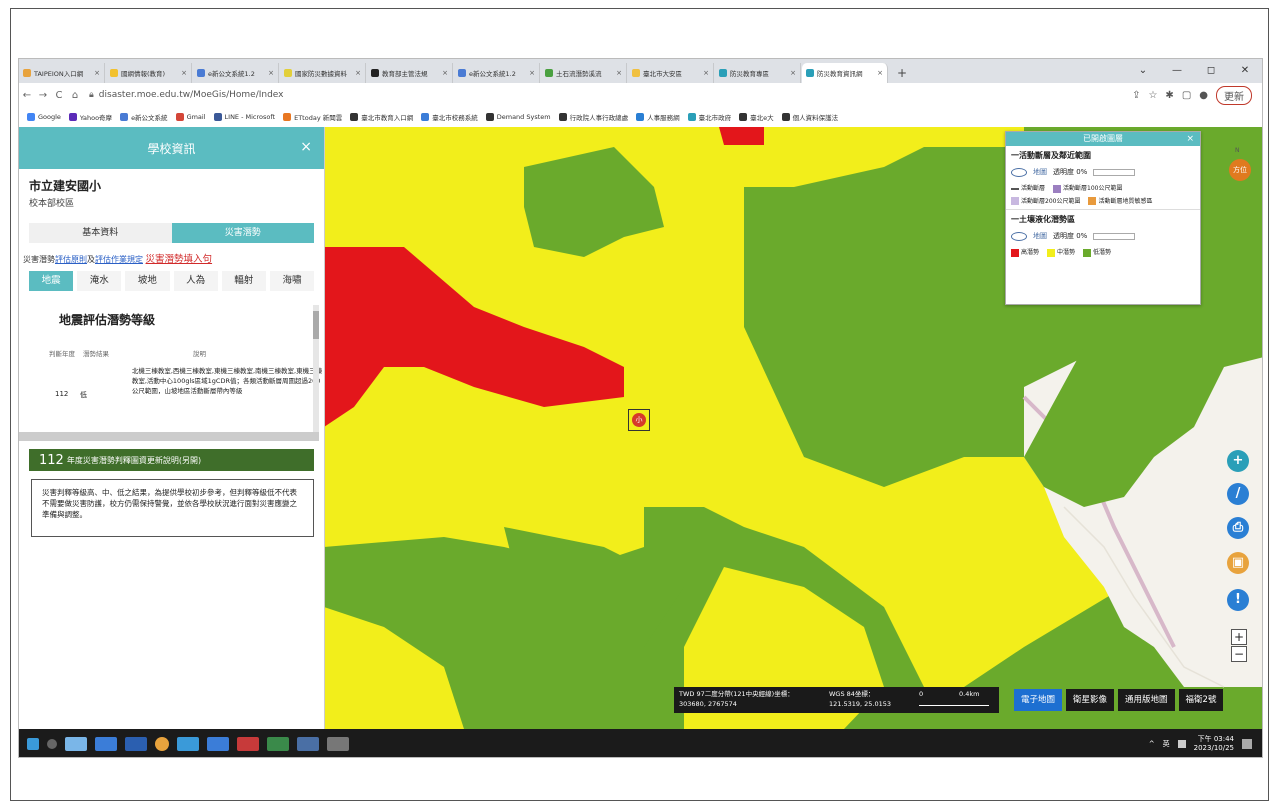 The width and height of the screenshot is (1281, 809). I want to click on compass-icon: 方位, so click(1240, 170).